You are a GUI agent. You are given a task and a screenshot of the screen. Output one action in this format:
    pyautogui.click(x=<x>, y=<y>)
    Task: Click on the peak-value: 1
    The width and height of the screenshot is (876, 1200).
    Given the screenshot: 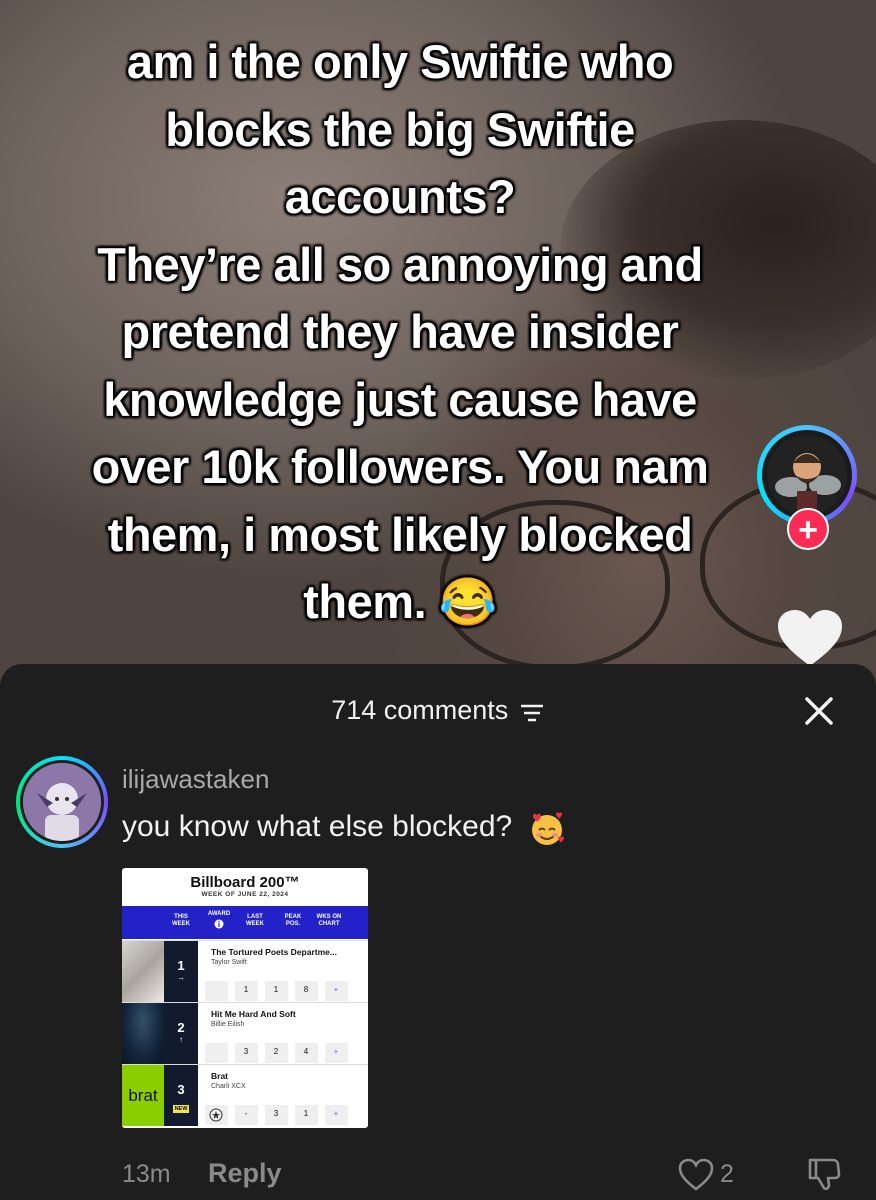 What is the action you would take?
    pyautogui.click(x=276, y=989)
    